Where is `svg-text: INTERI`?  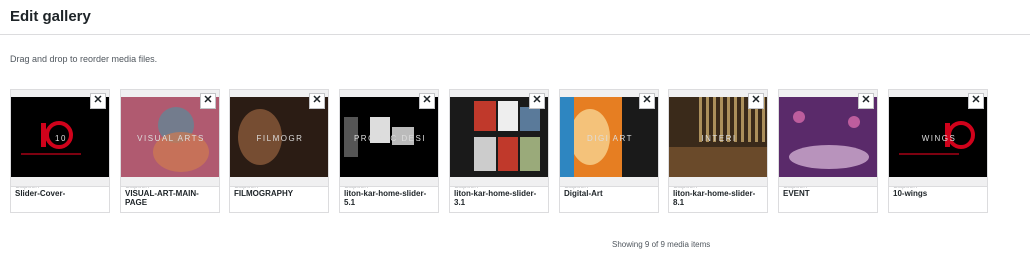
svg-text: INTERI is located at coordinates (718, 138).